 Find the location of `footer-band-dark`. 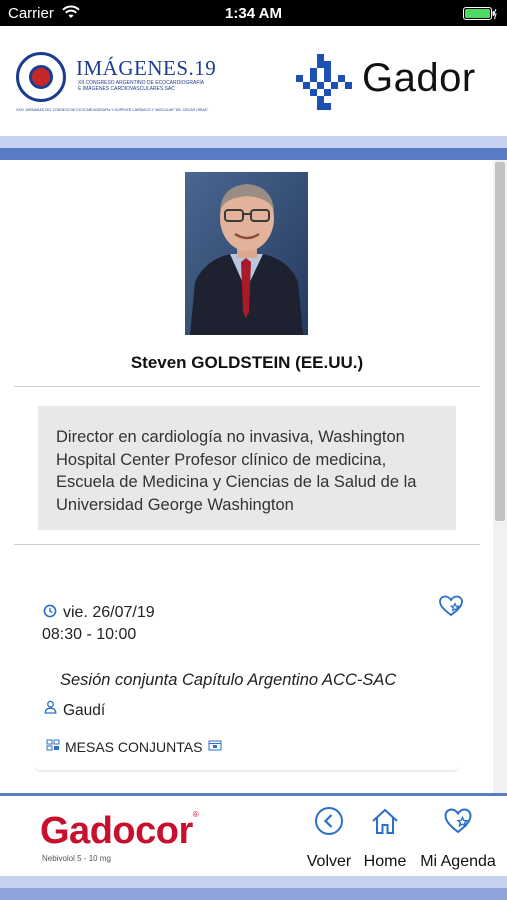

footer-band-dark is located at coordinates (253, 894).